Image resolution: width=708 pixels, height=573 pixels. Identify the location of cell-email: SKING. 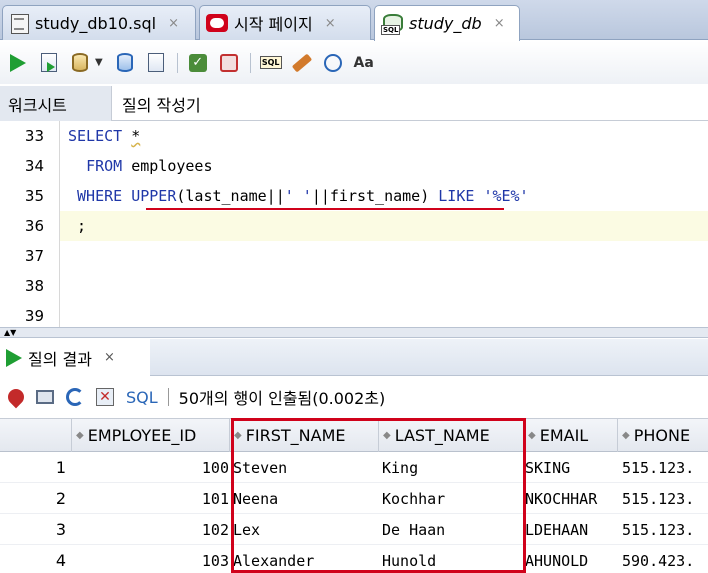
(571, 467).